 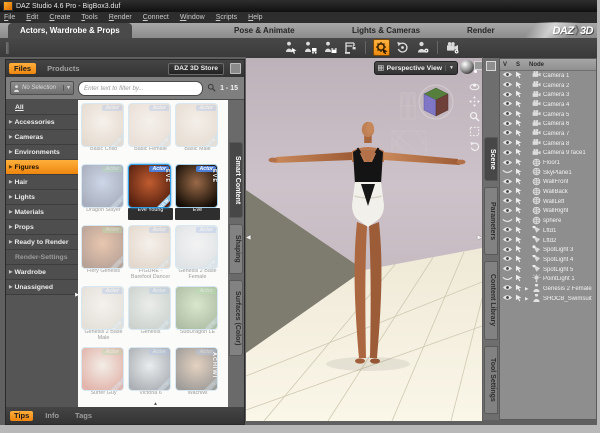 What do you see at coordinates (548, 221) in the screenshot?
I see `scene-node-sphere: sphere` at bounding box center [548, 221].